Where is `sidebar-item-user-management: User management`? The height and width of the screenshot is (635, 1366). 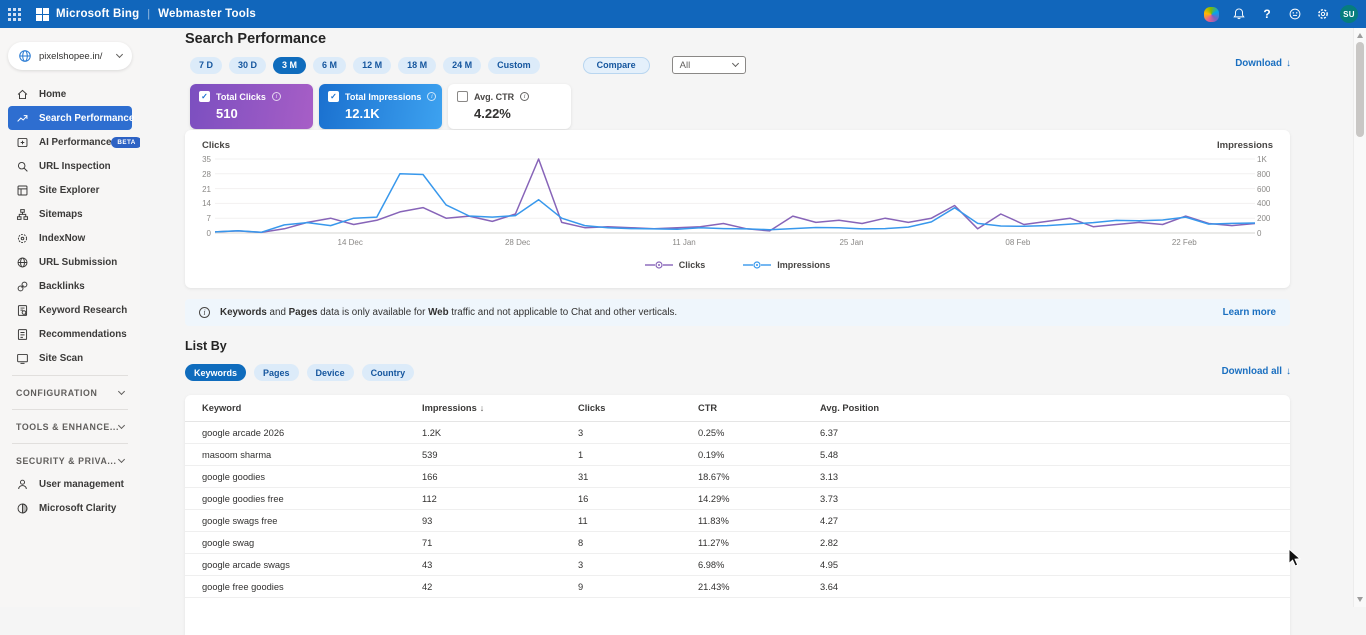
sidebar-item-user-management: User management is located at coordinates (70, 484).